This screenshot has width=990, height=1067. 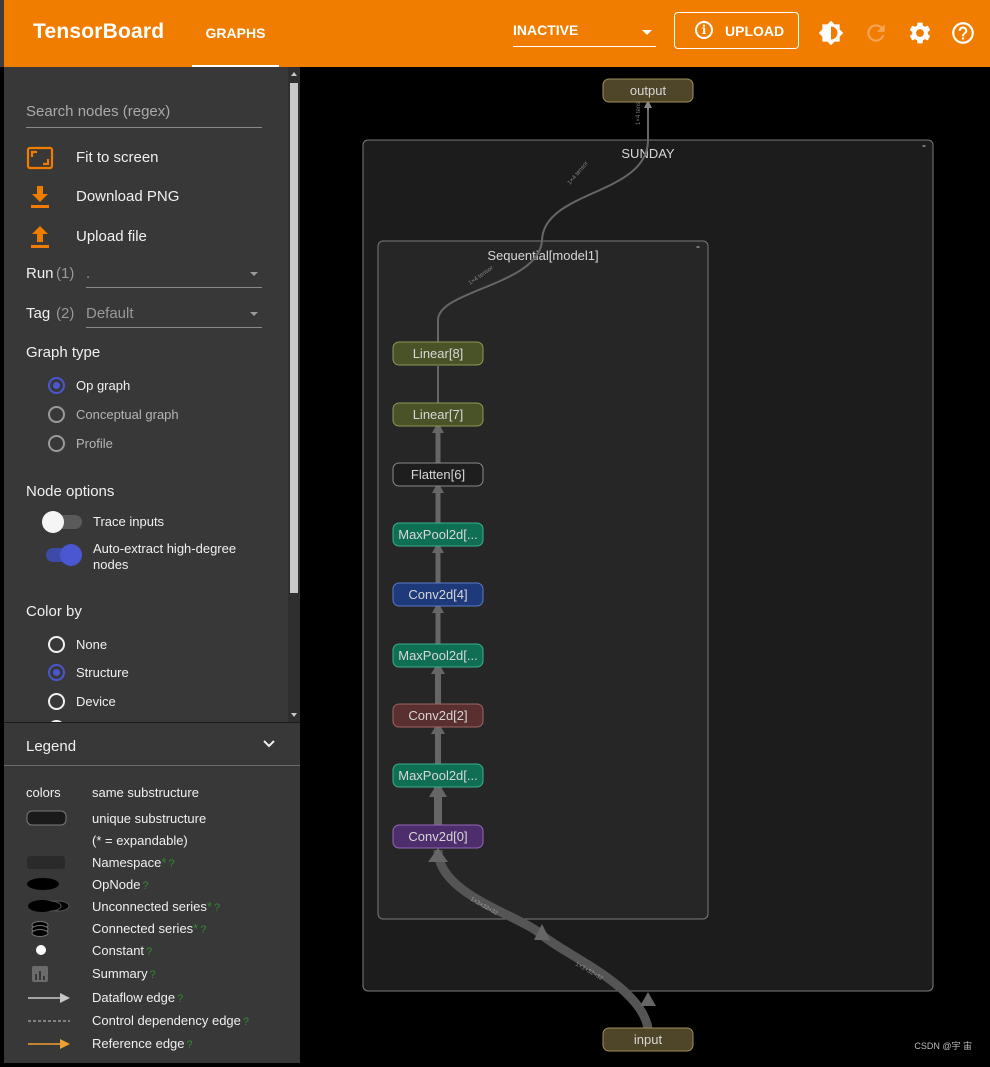 What do you see at coordinates (134, 997) in the screenshot?
I see `legend-dataflow-text: Dataflow edge` at bounding box center [134, 997].